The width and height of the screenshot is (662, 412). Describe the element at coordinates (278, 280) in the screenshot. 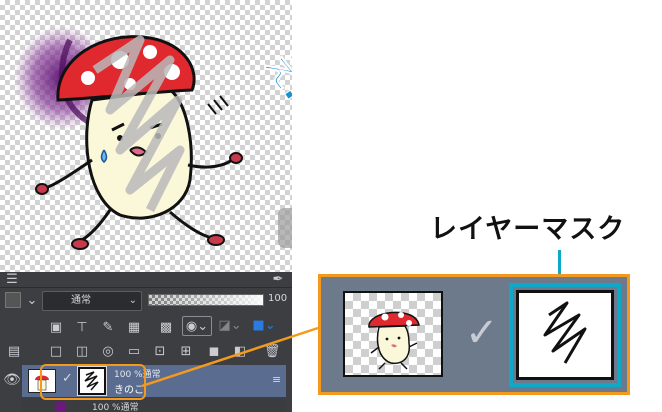

I see `pen-icon: ✒` at that location.